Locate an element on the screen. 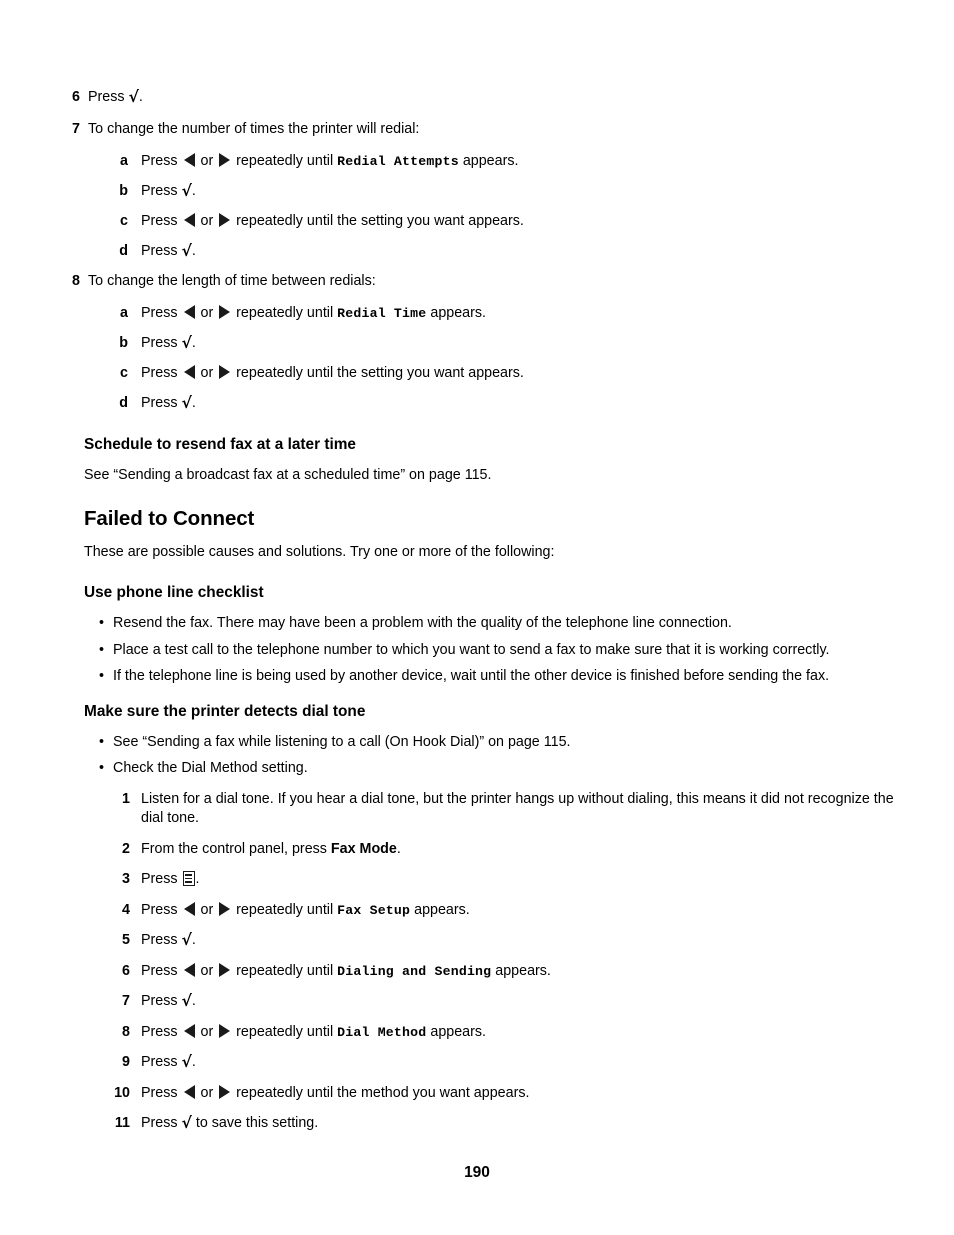  inner-step-post: repeatedly until is located at coordinates (285, 970).